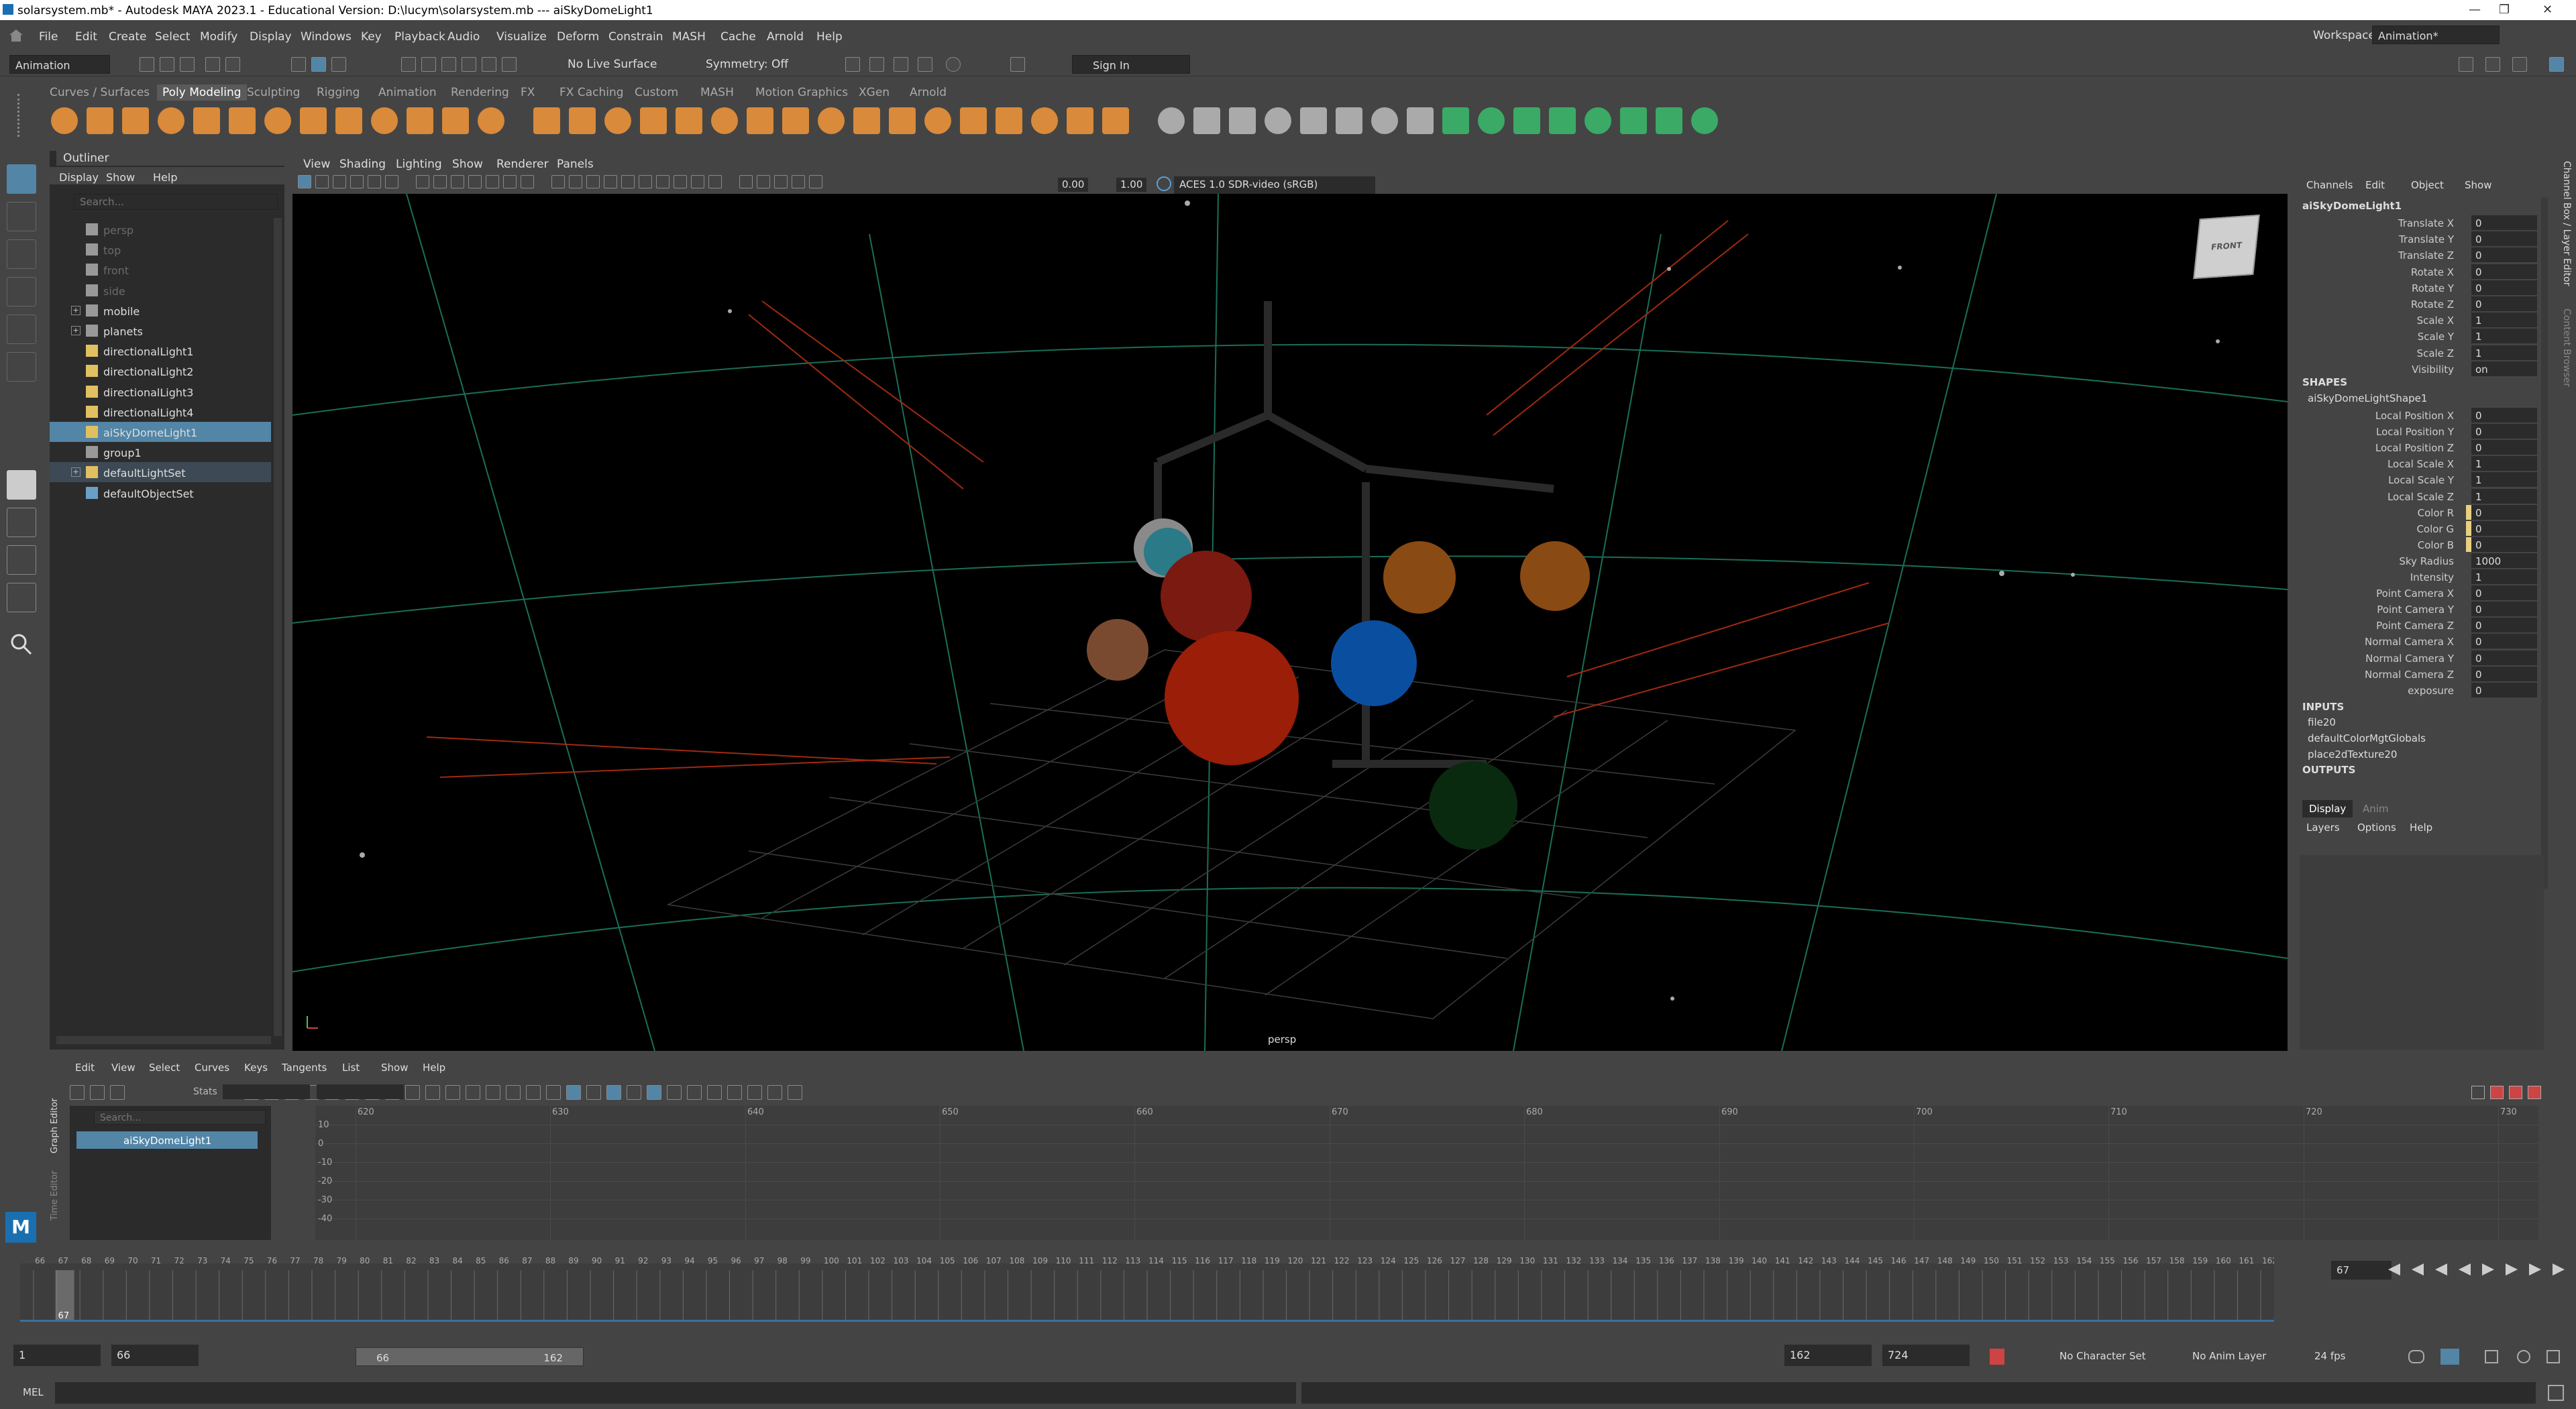  I want to click on start-time-field: 1, so click(57, 1355).